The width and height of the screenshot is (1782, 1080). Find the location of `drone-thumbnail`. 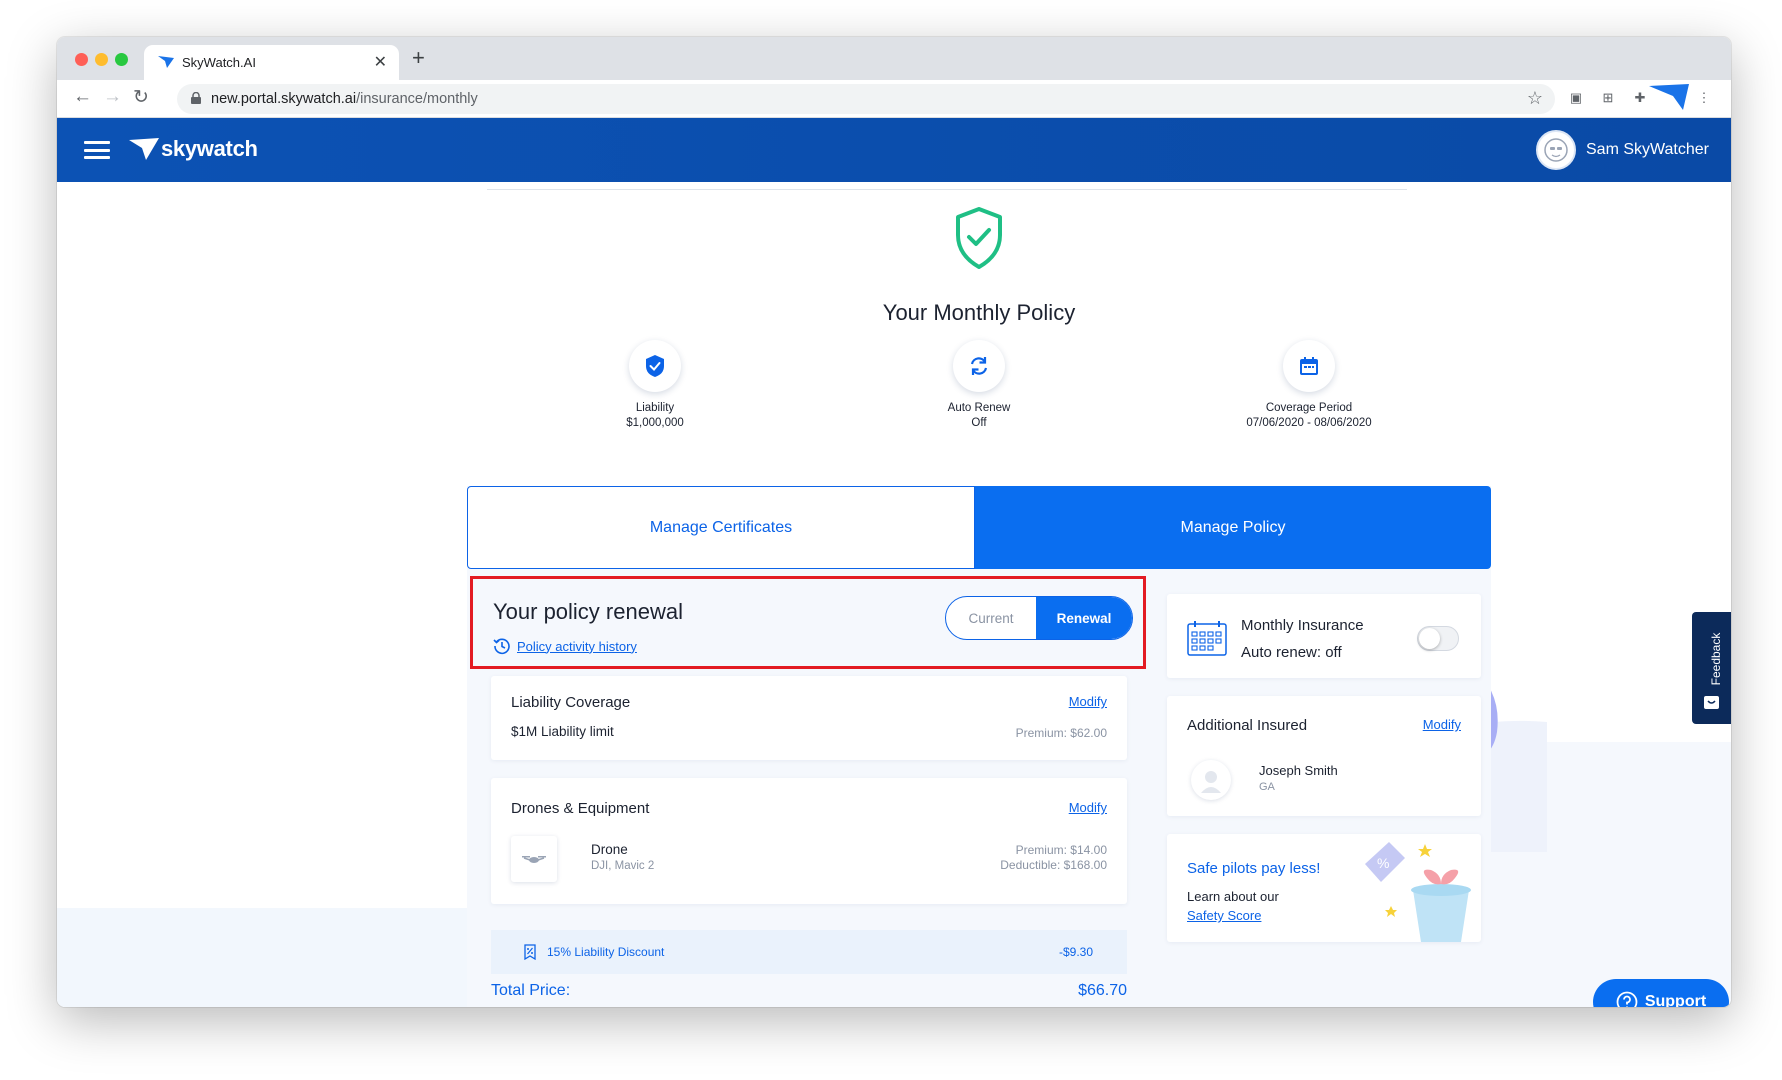

drone-thumbnail is located at coordinates (534, 859).